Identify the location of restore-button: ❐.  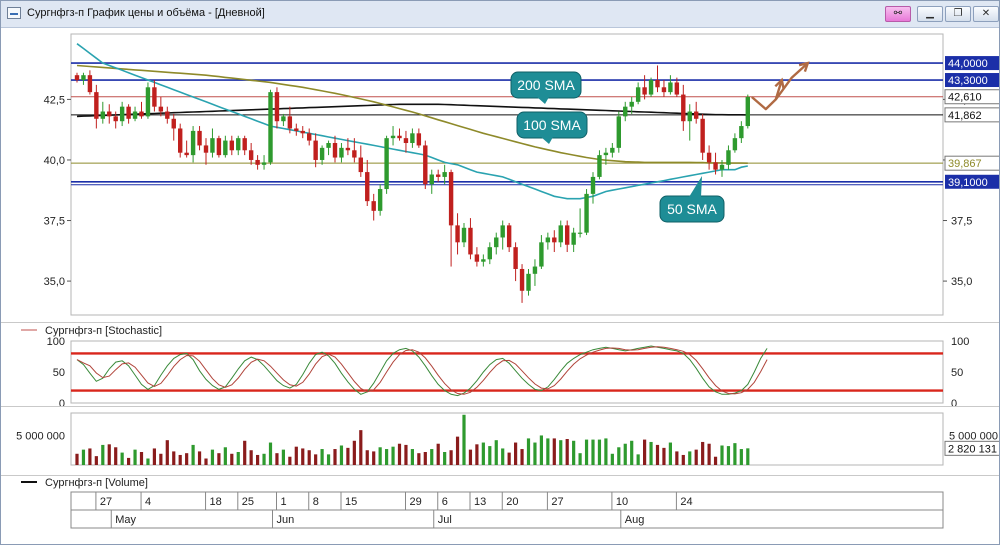
(958, 14).